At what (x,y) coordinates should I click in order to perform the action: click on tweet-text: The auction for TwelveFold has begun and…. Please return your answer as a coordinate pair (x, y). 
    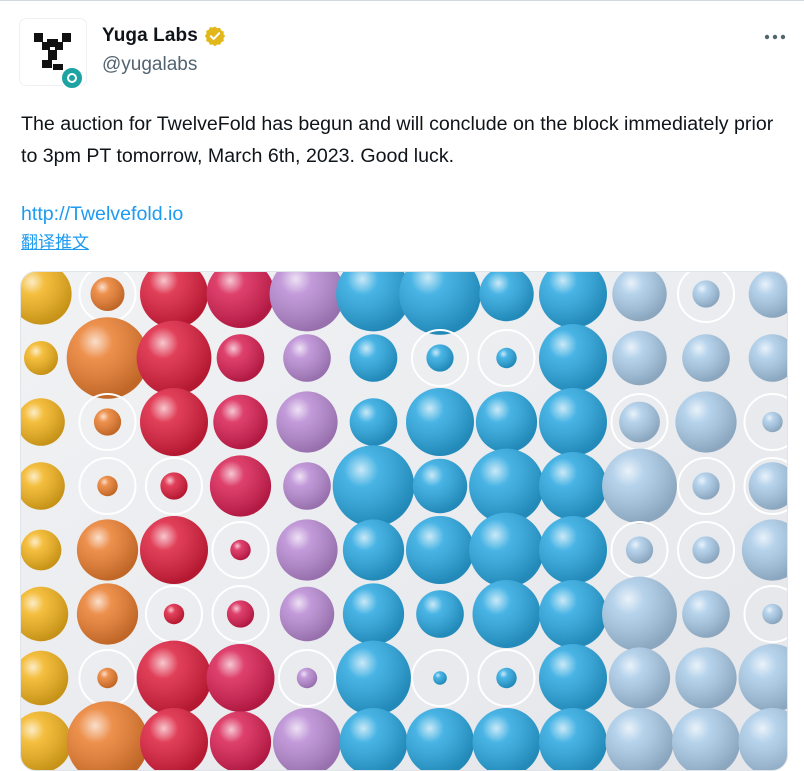
    Looking at the image, I should click on (397, 140).